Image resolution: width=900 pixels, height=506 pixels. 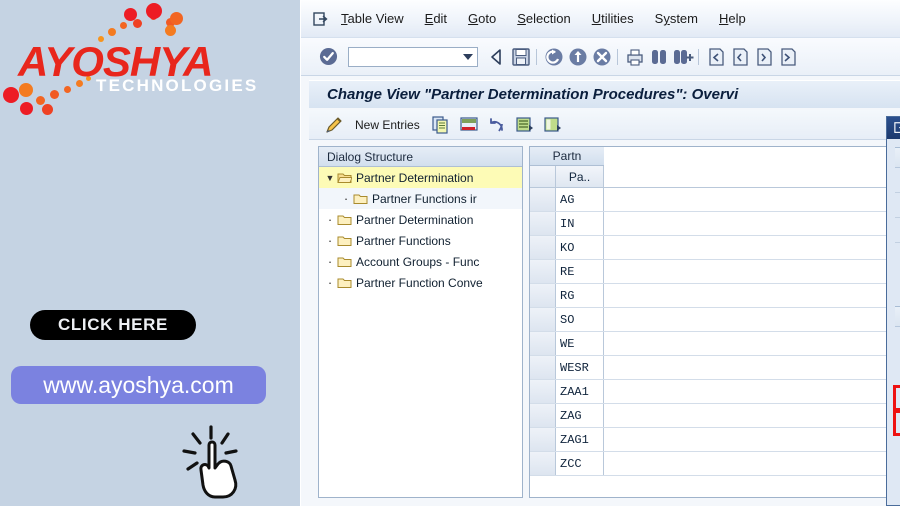 What do you see at coordinates (580, 271) in the screenshot?
I see `partner-function-code: RE` at bounding box center [580, 271].